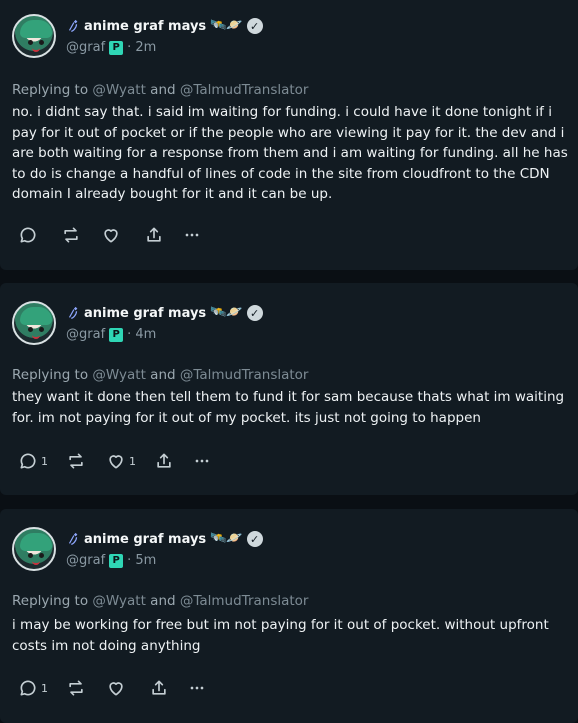  Describe the element at coordinates (137, 323) in the screenshot. I see `post-header: anime graf mays 🛰️🪐 ✓ @graf P · 4m` at that location.